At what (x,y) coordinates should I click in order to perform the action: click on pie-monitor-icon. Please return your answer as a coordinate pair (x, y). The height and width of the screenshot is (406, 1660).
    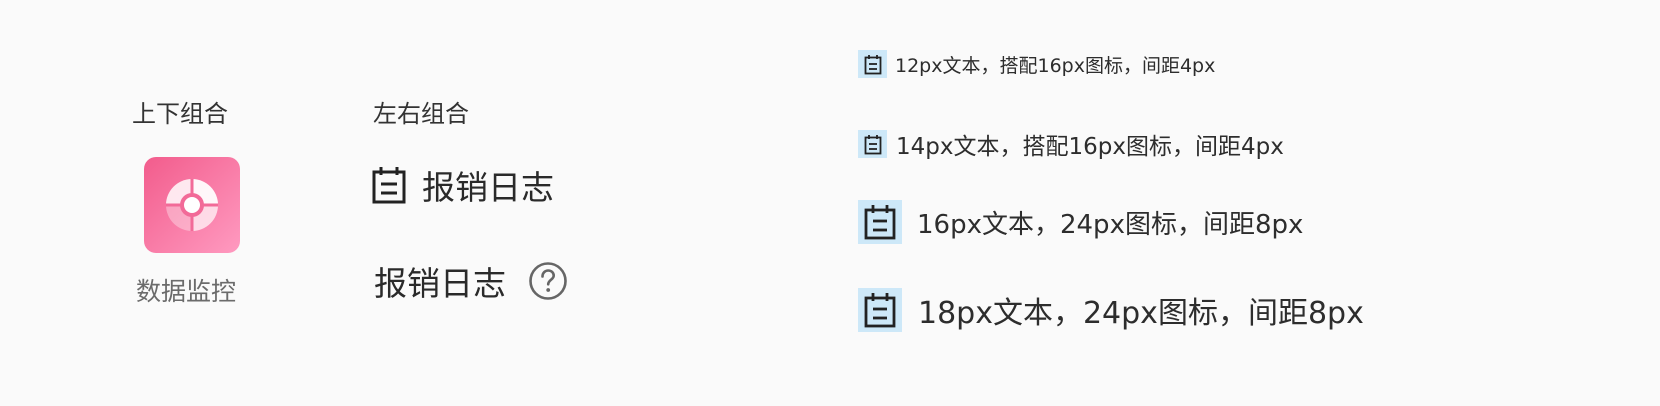
    Looking at the image, I should click on (192, 205).